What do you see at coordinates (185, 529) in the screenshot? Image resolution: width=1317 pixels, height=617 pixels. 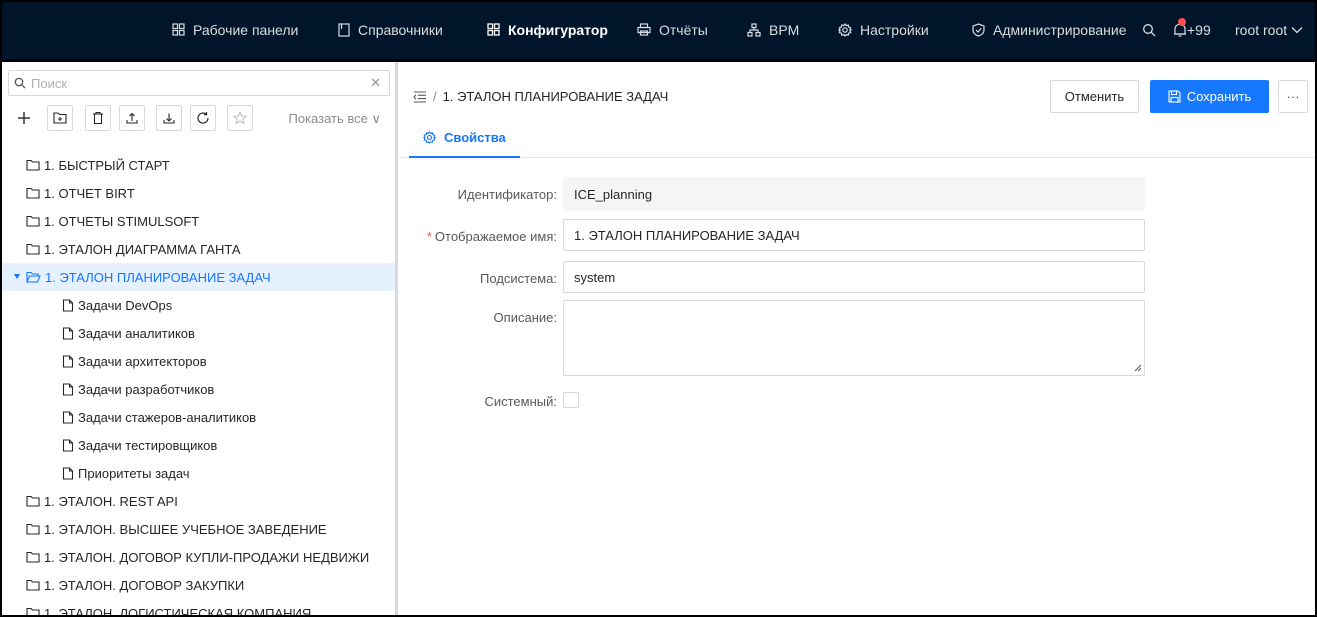 I see `tree-node-label: 1. ЭТАЛОН. ВЫСШЕЕ УЧЕБНОЕ ЗАВЕДЕНИЕ` at bounding box center [185, 529].